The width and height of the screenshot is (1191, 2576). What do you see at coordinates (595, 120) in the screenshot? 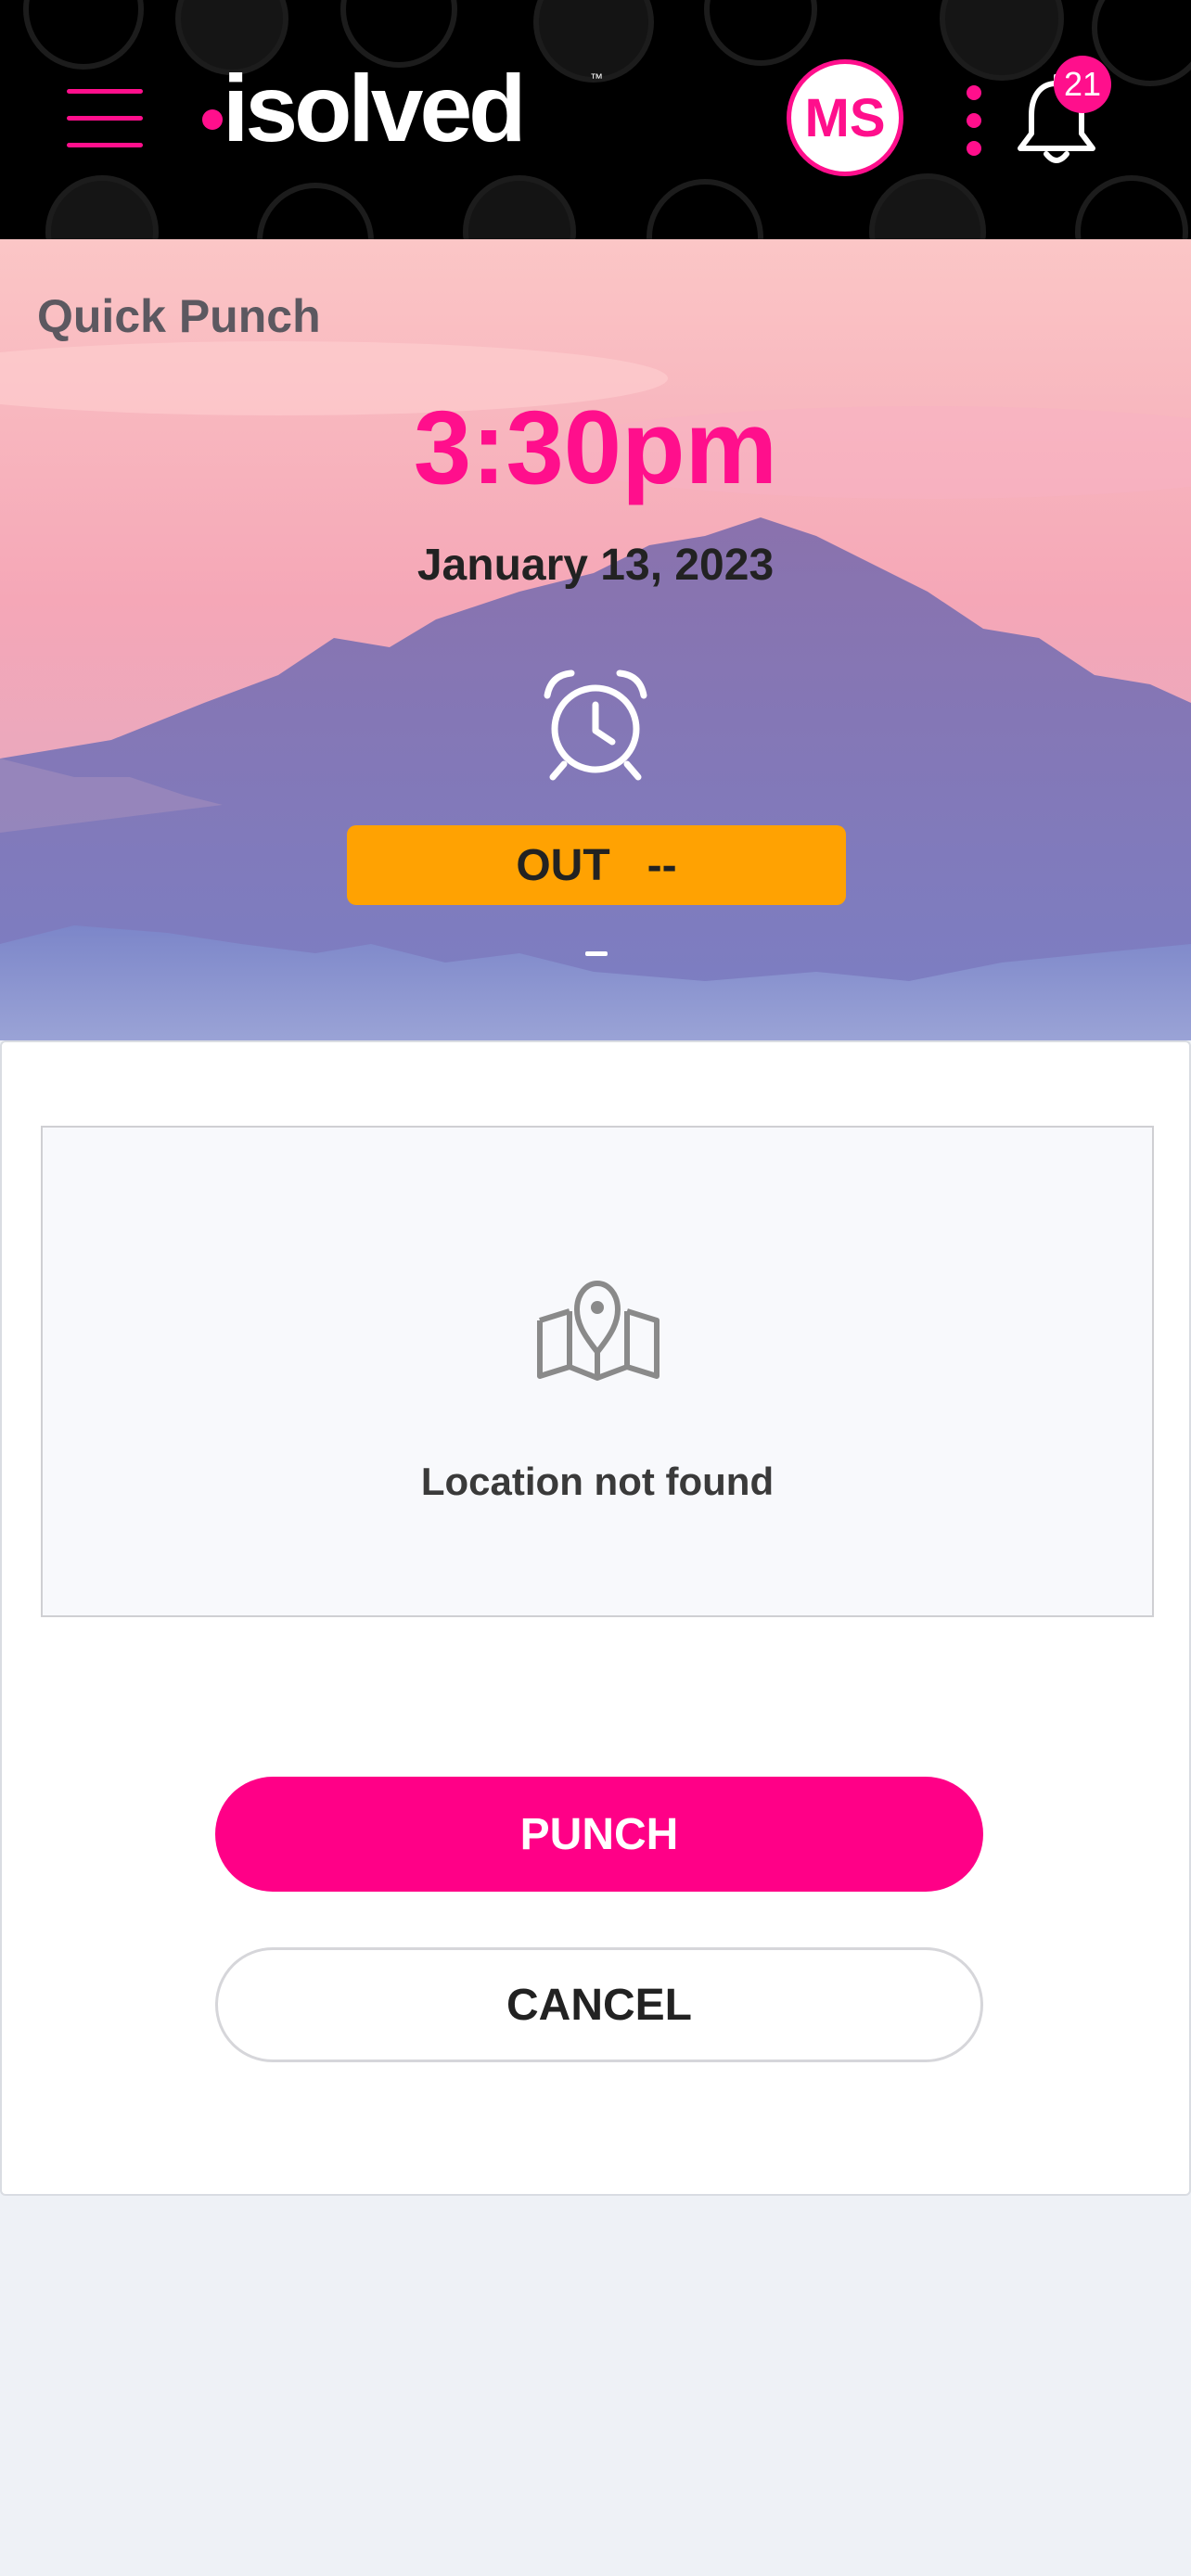
I see `app-header: isolved ™ MS 21` at bounding box center [595, 120].